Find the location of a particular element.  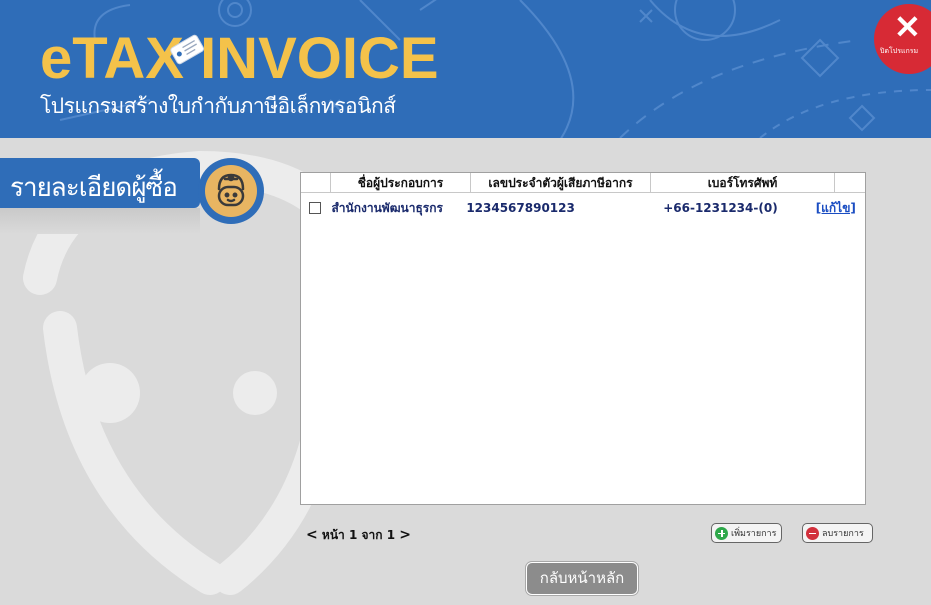

edit-link: [แก้ไข] is located at coordinates (836, 208).